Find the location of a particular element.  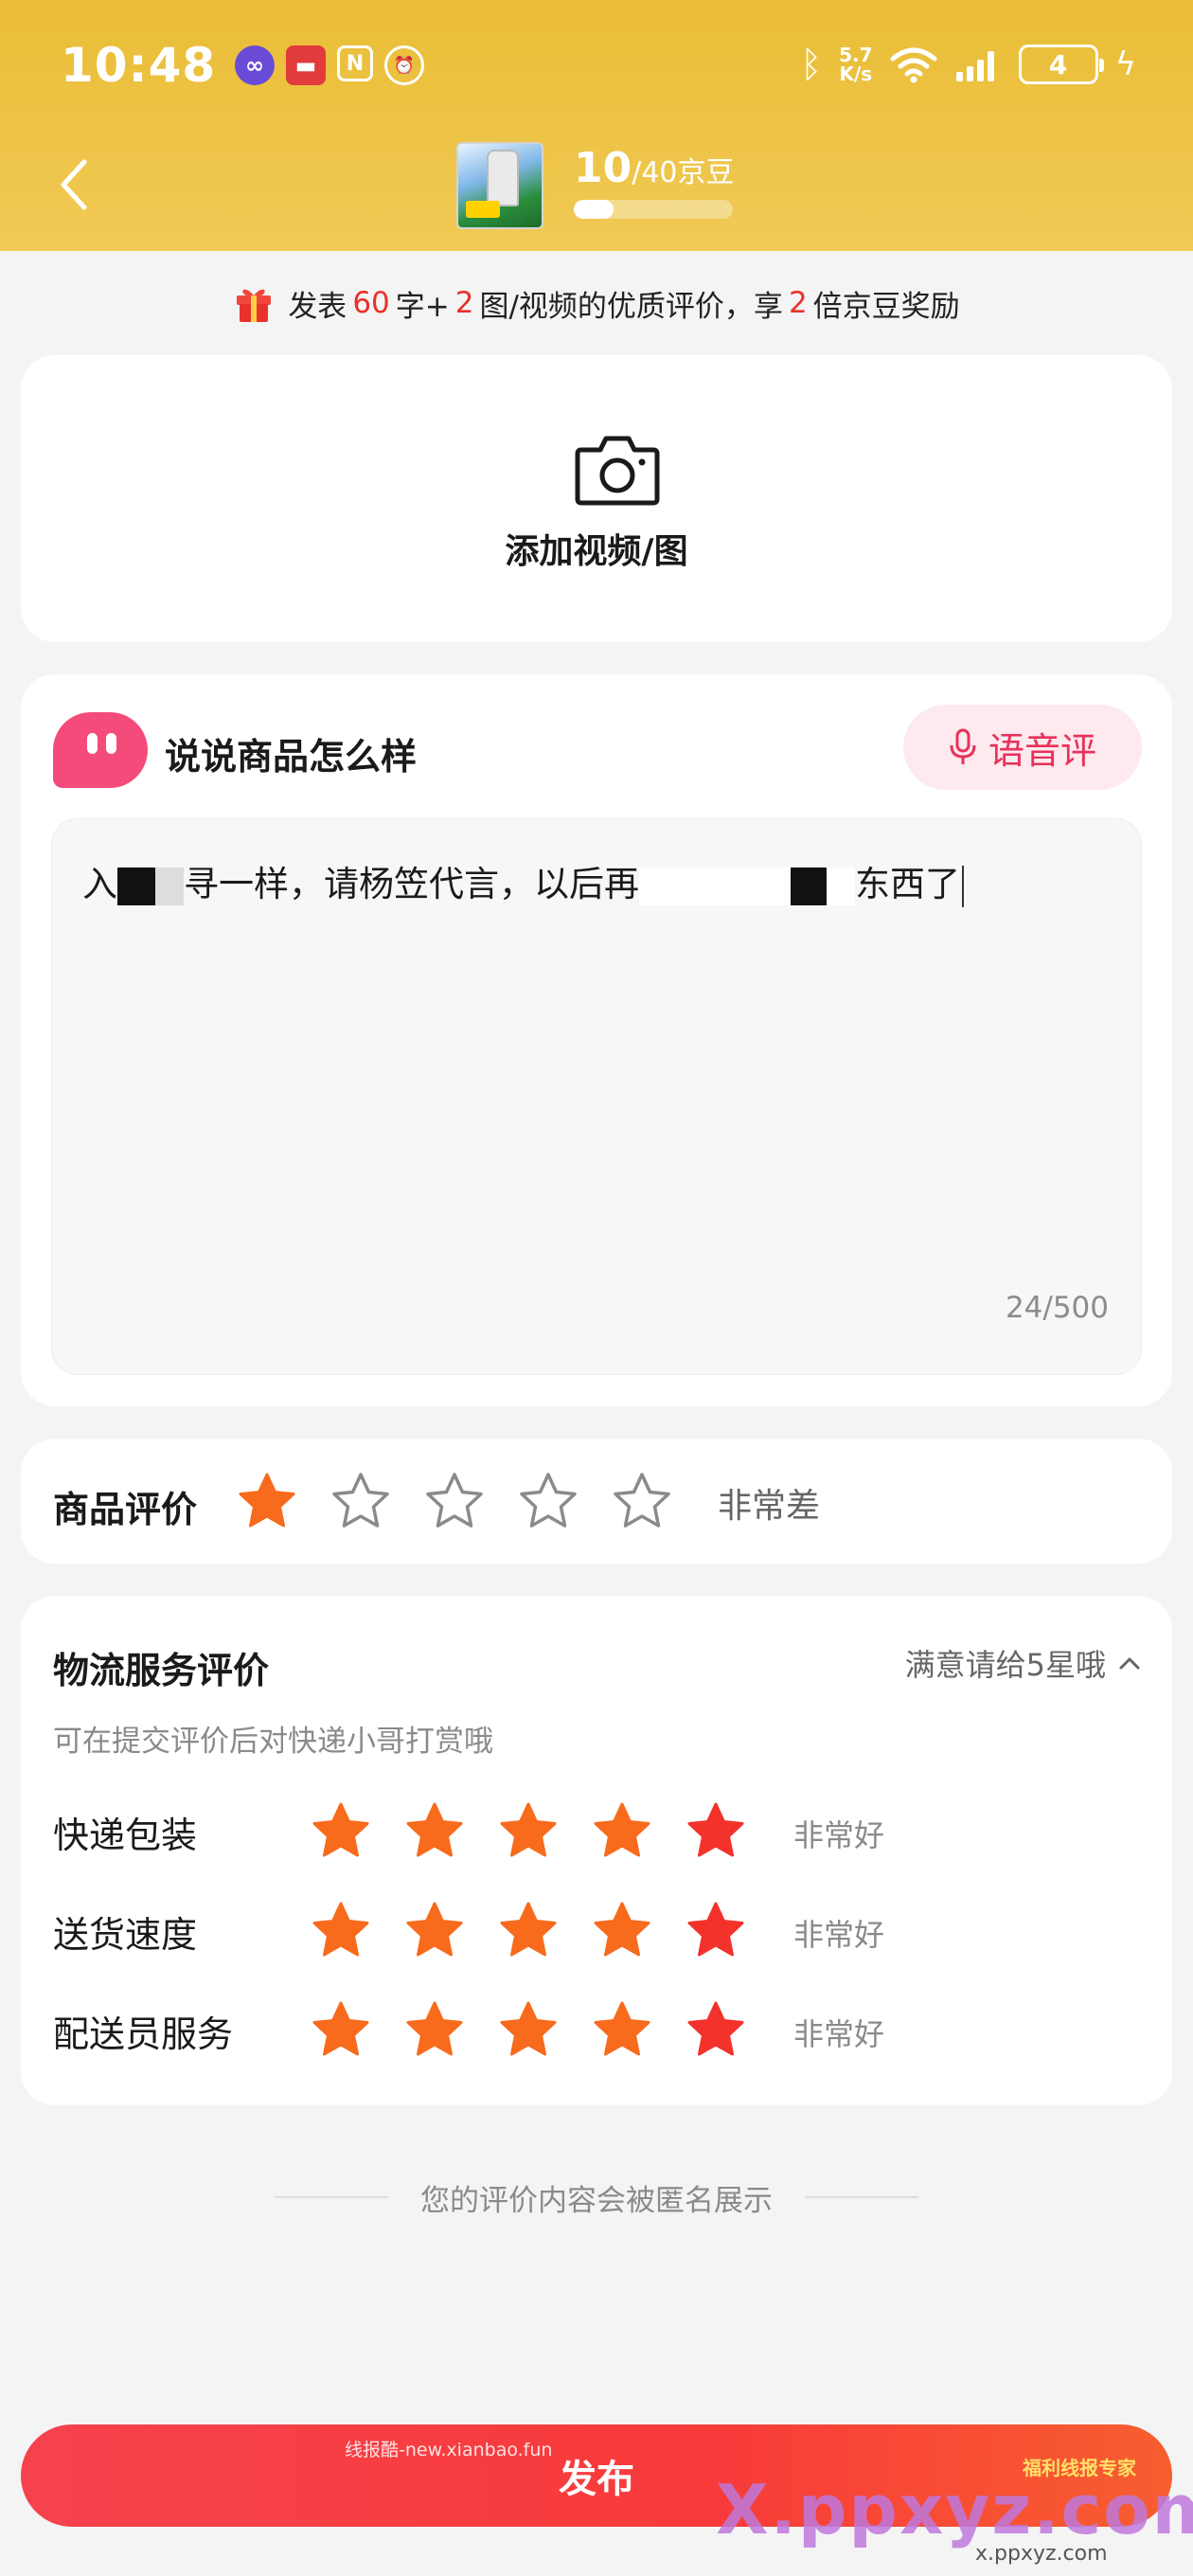

network-speed-value: 5.7 is located at coordinates (856, 55).